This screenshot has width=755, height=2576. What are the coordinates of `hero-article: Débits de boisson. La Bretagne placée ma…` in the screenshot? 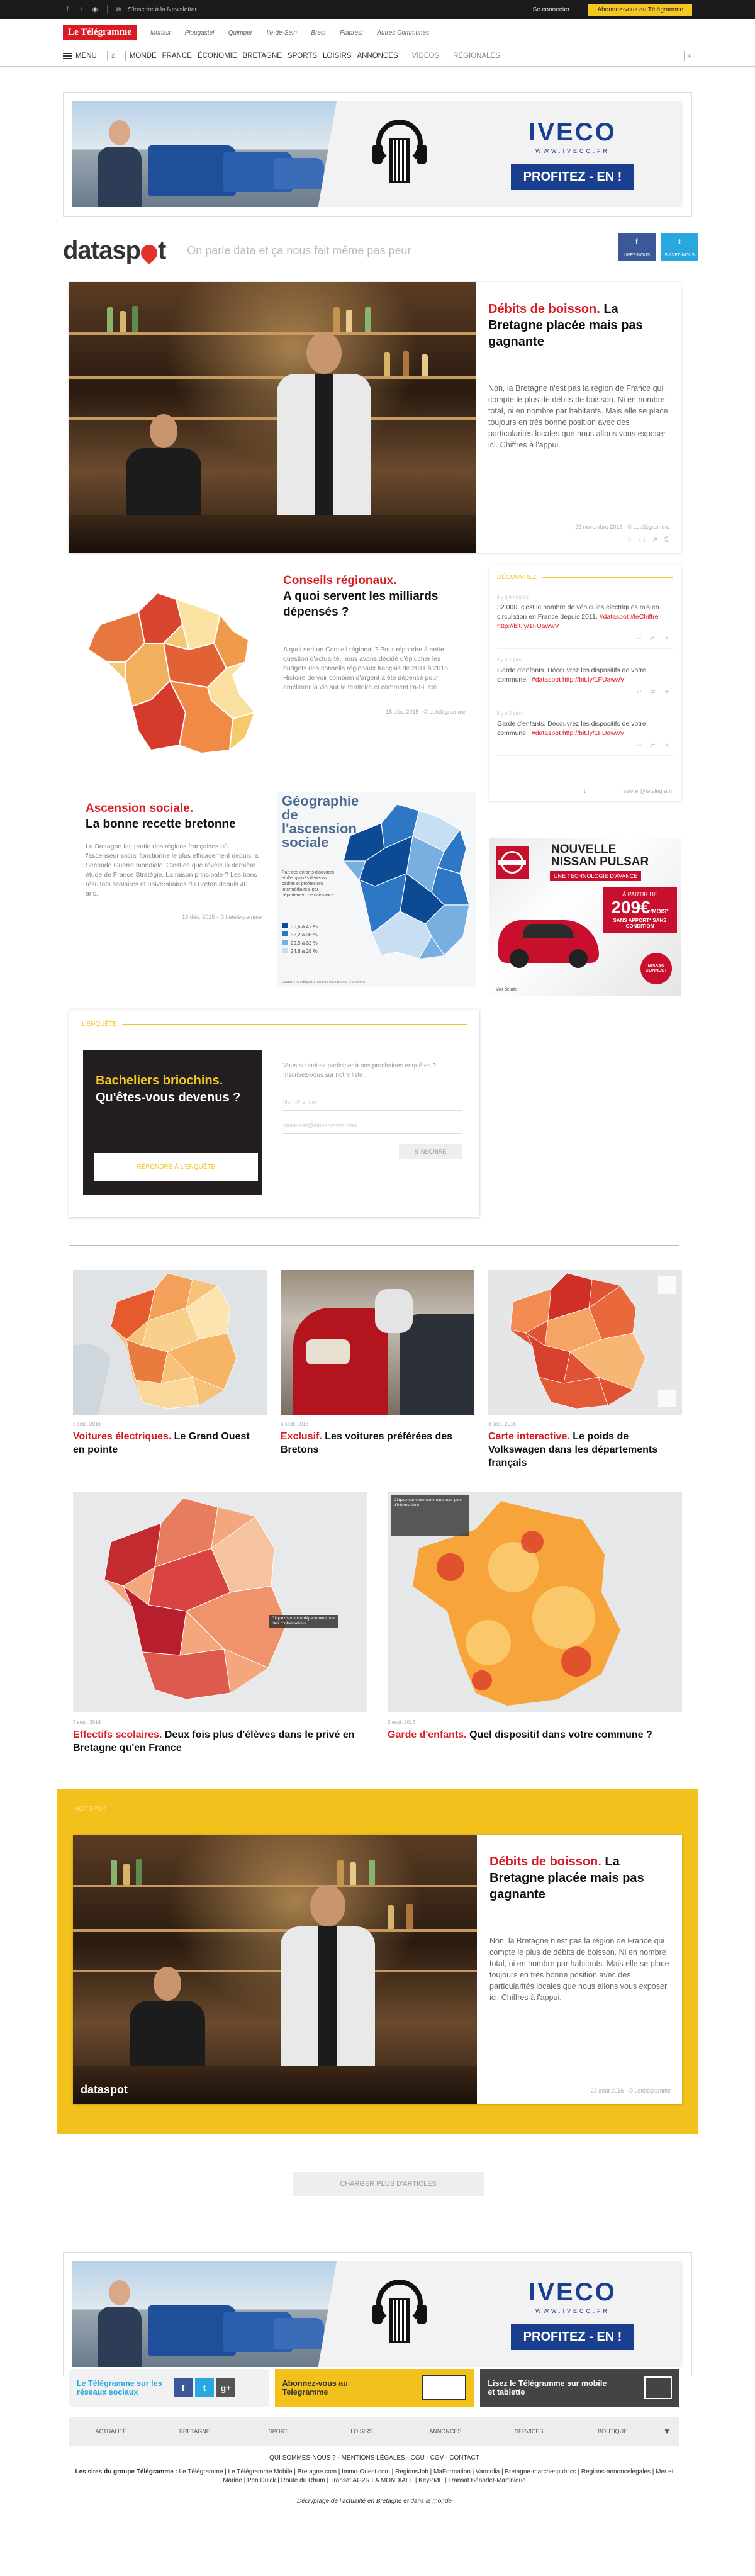 It's located at (375, 417).